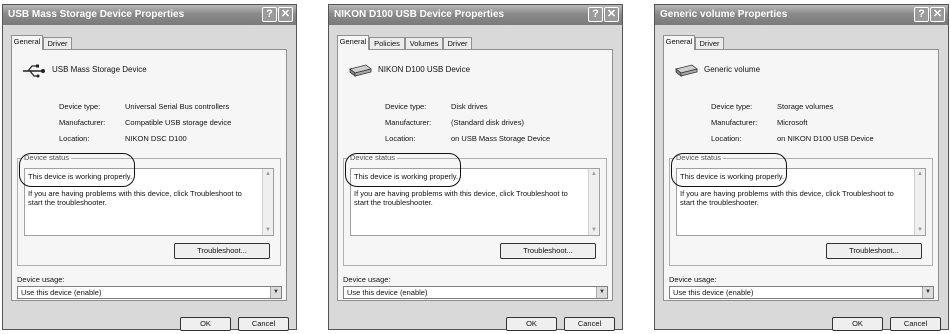  I want to click on device-type-value: Universal Serial Bus controllers, so click(177, 106).